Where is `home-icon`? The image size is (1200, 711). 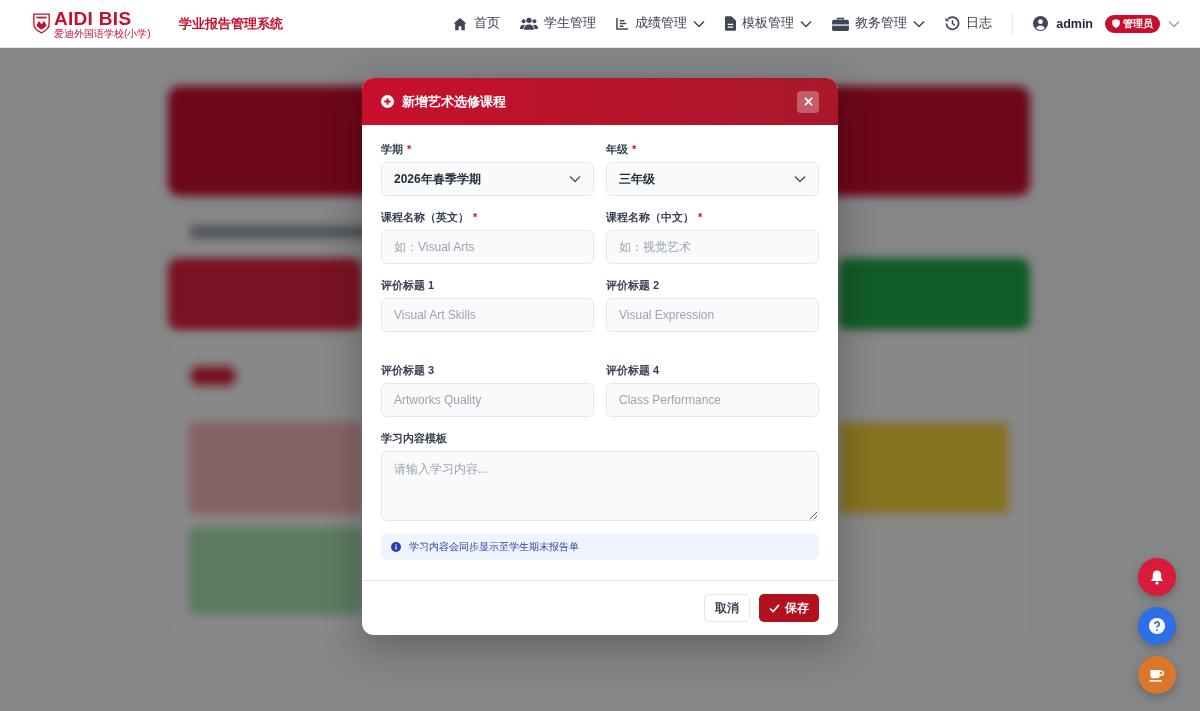 home-icon is located at coordinates (460, 23).